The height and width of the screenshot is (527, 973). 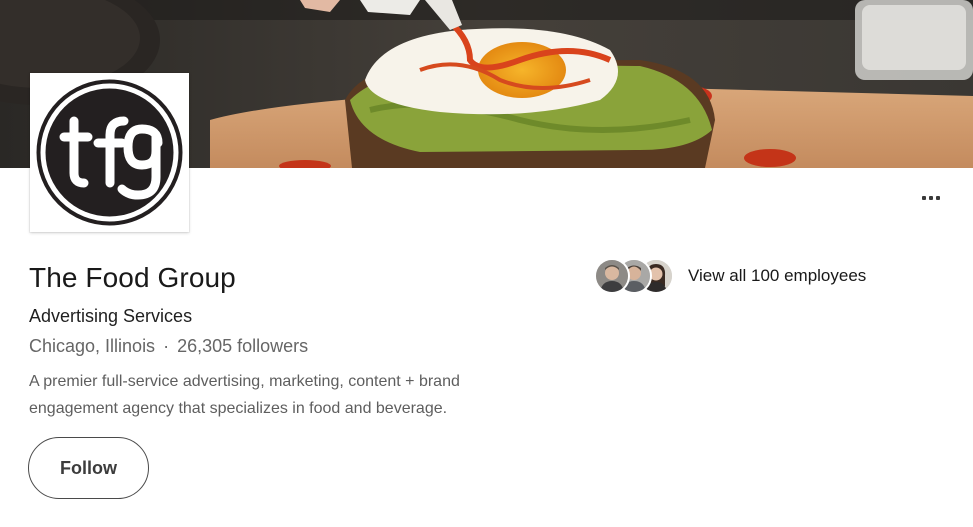 I want to click on company-industry: Advertising Services, so click(x=111, y=316).